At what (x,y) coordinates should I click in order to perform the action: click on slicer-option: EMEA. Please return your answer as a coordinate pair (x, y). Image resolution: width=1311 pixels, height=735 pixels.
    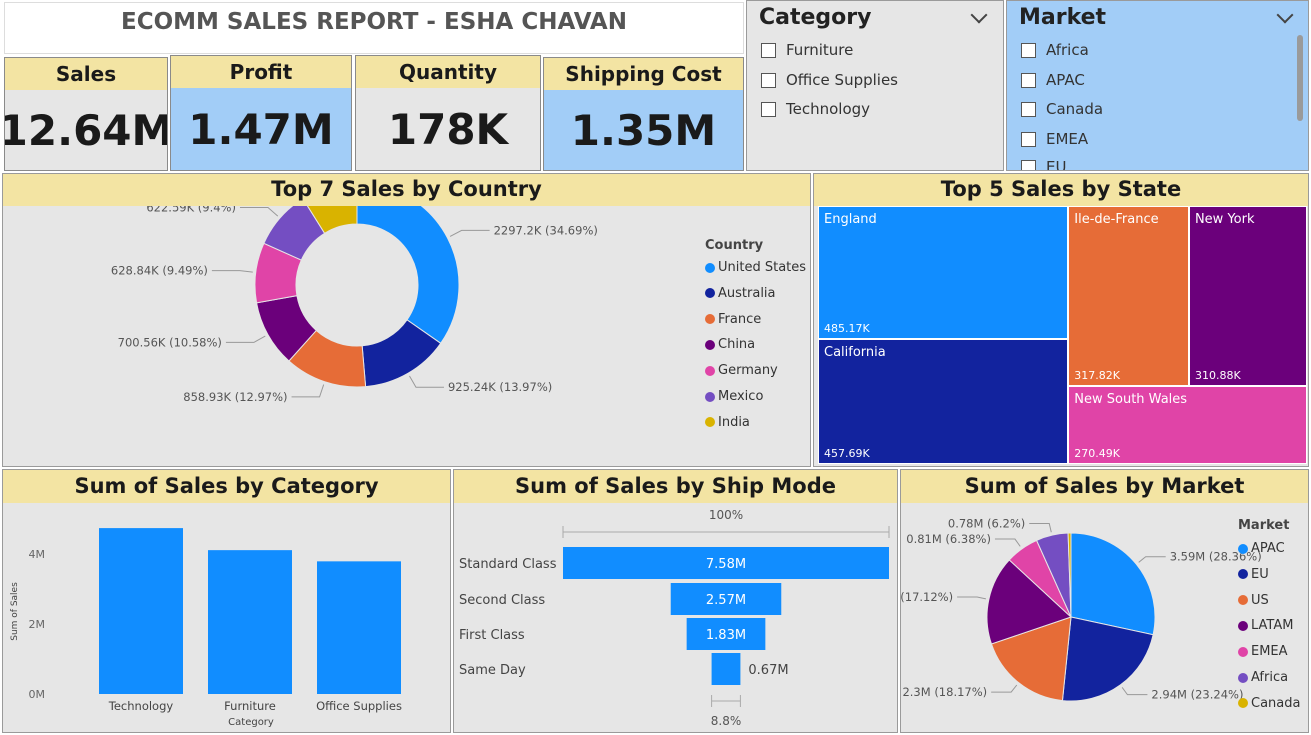
    Looking at the image, I should click on (1054, 139).